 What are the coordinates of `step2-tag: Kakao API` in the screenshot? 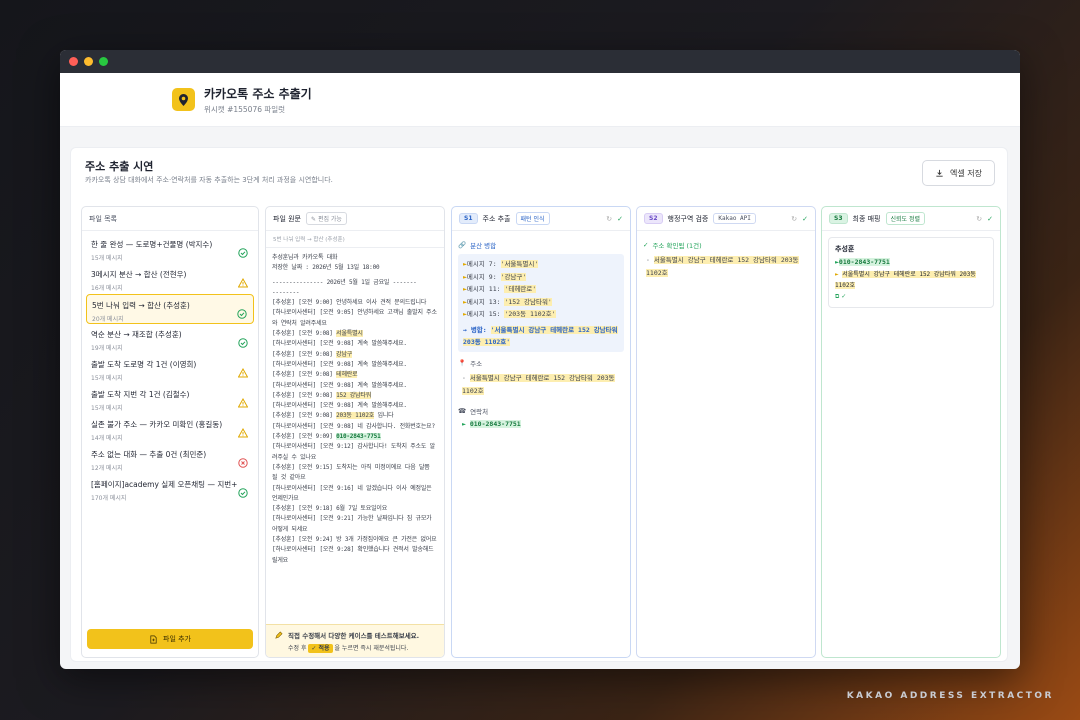 It's located at (734, 218).